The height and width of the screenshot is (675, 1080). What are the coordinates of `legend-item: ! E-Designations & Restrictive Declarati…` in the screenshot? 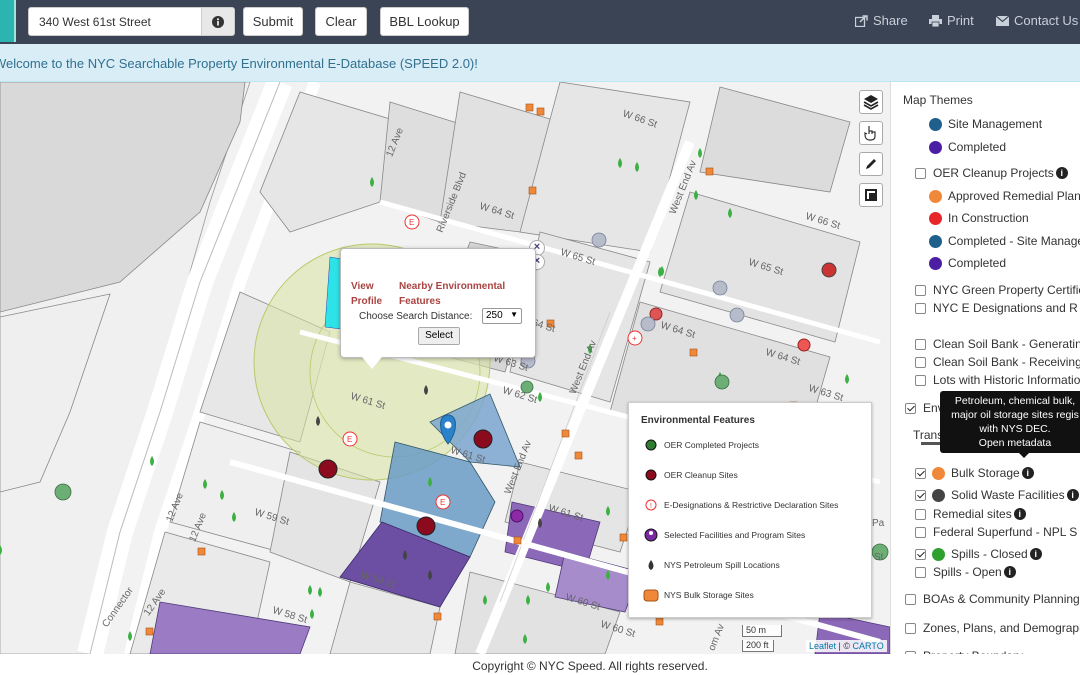 It's located at (739, 505).